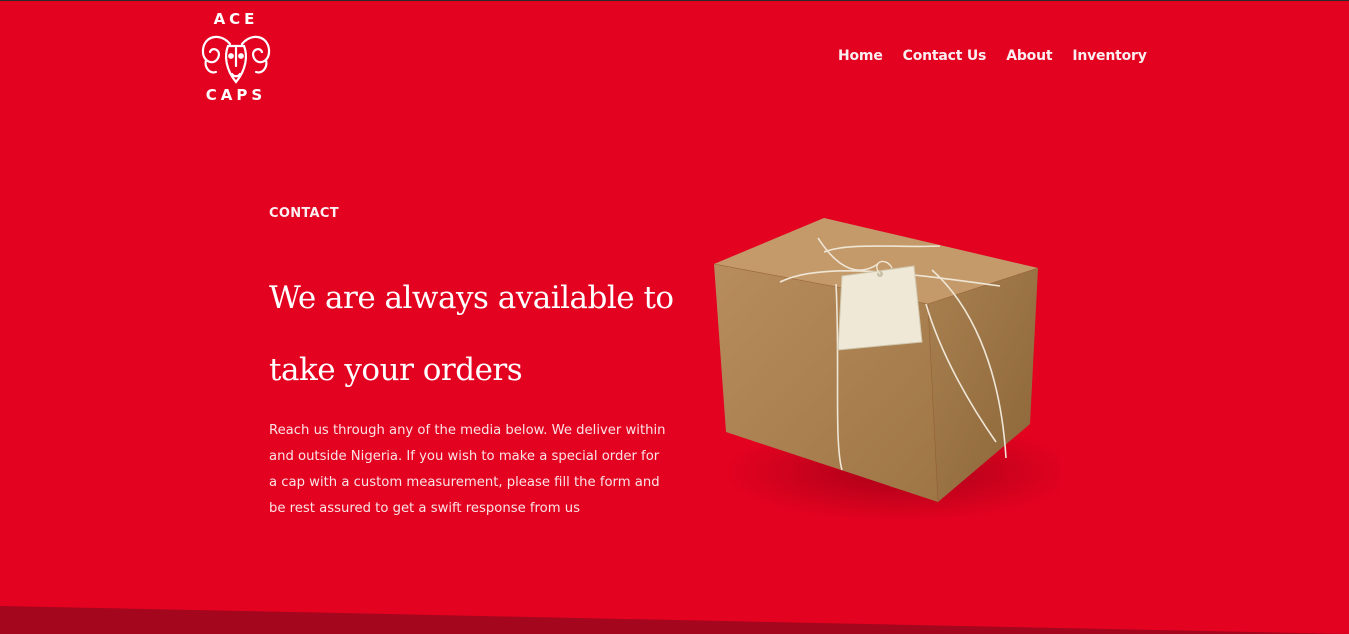 Image resolution: width=1349 pixels, height=634 pixels. Describe the element at coordinates (992, 56) in the screenshot. I see `main-navigation: Home Contact Us About Inventory` at that location.